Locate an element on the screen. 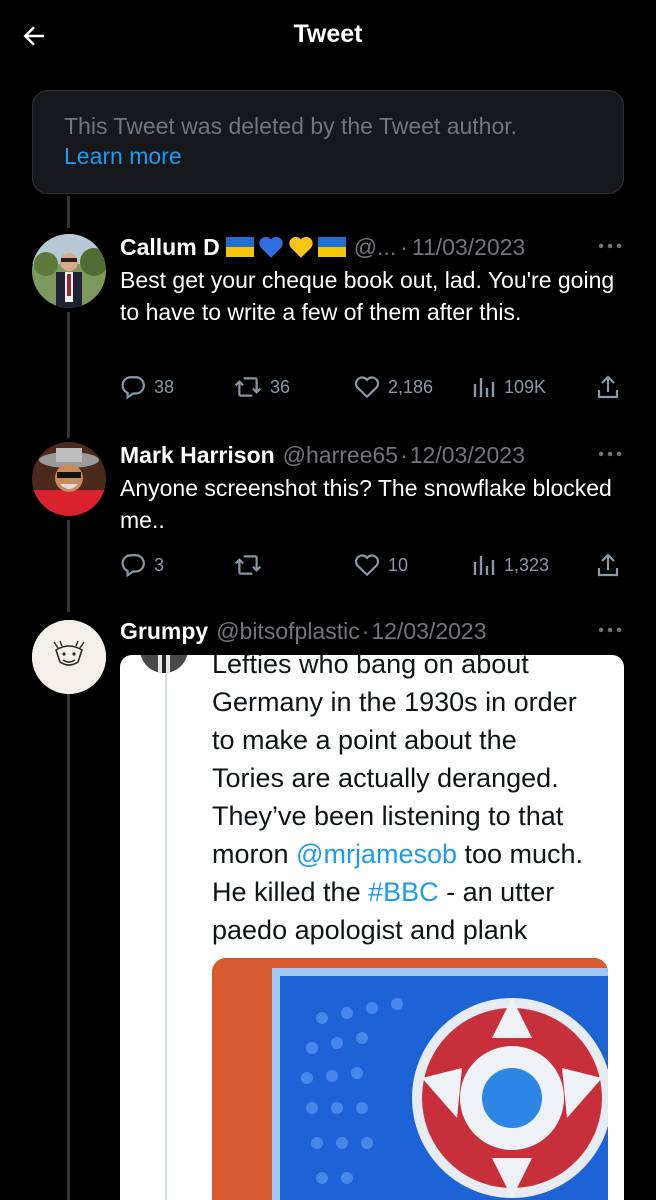  views-button: 1,323 is located at coordinates (510, 565).